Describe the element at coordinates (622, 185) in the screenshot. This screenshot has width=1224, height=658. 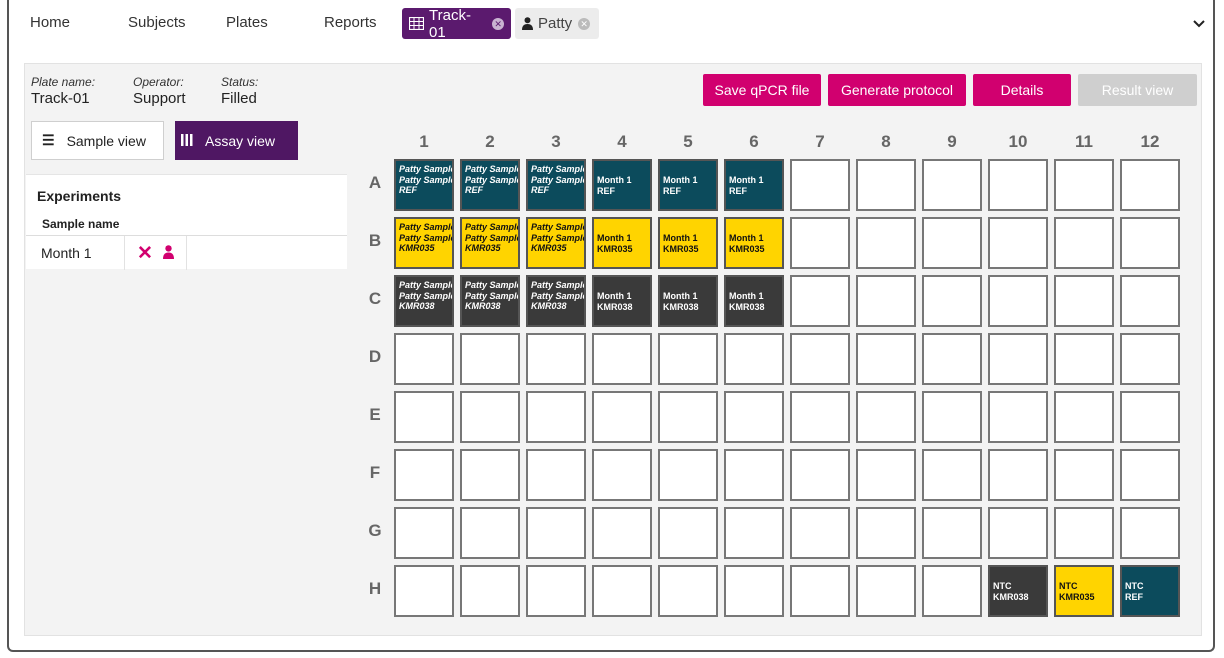
I see `well-A4: Month 1 REF` at that location.